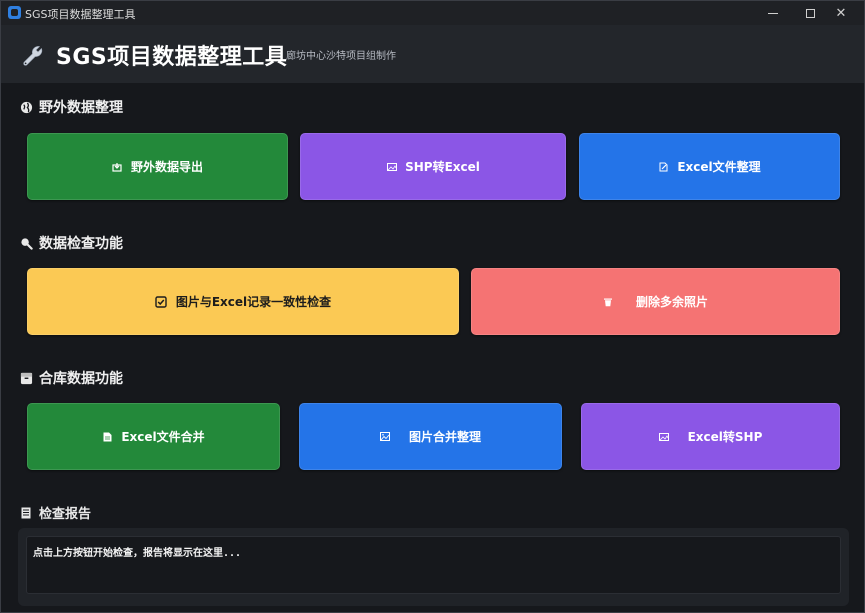 This screenshot has height=613, width=865. I want to click on photo-excel-consistency-check-button: 图片与Excel记录一致性检查, so click(243, 301).